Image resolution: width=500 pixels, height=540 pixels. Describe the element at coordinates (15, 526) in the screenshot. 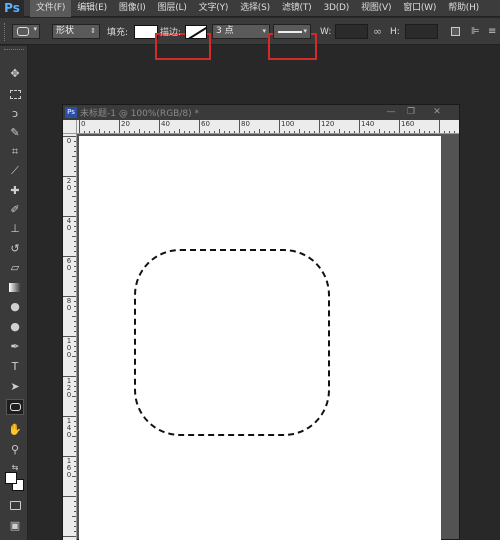

I see `screen-mode-icon: ▣` at that location.